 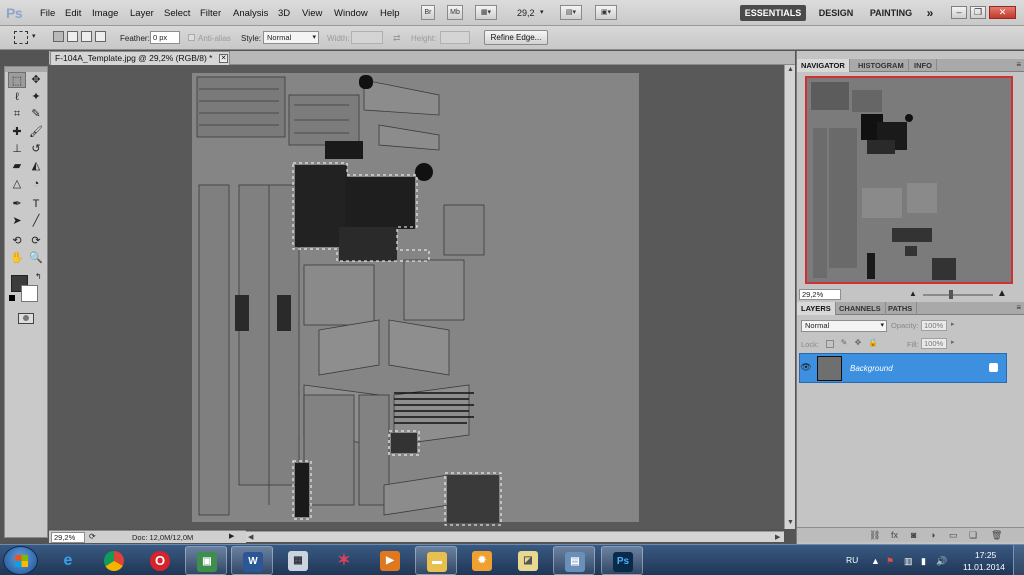 What do you see at coordinates (177, 13) in the screenshot?
I see `menu-select: Select` at bounding box center [177, 13].